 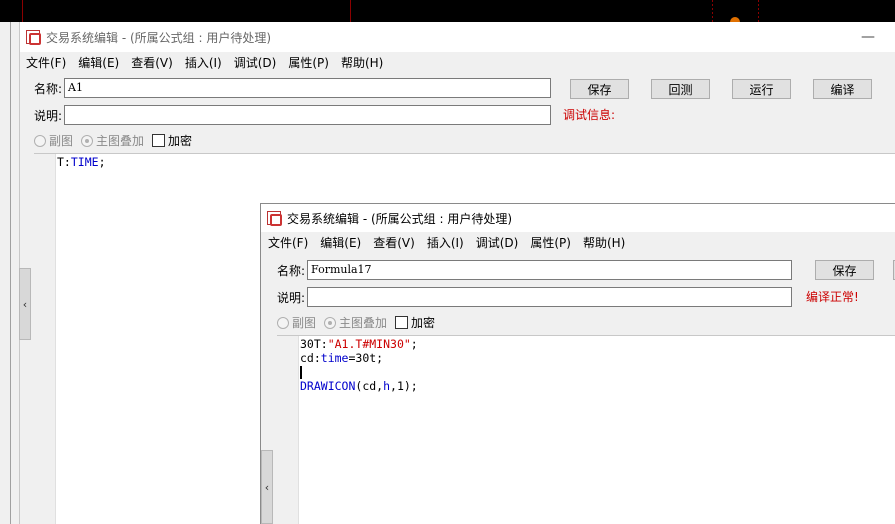 I want to click on code-token: ,1);, so click(x=404, y=386).